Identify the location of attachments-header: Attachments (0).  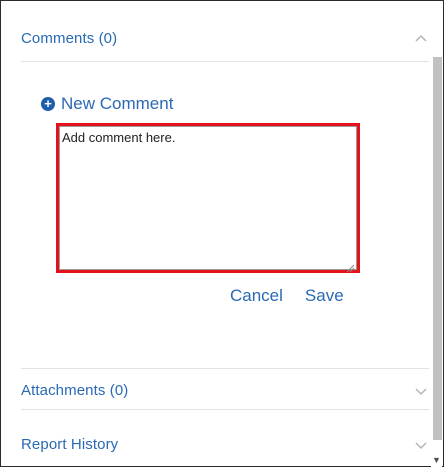
(225, 390).